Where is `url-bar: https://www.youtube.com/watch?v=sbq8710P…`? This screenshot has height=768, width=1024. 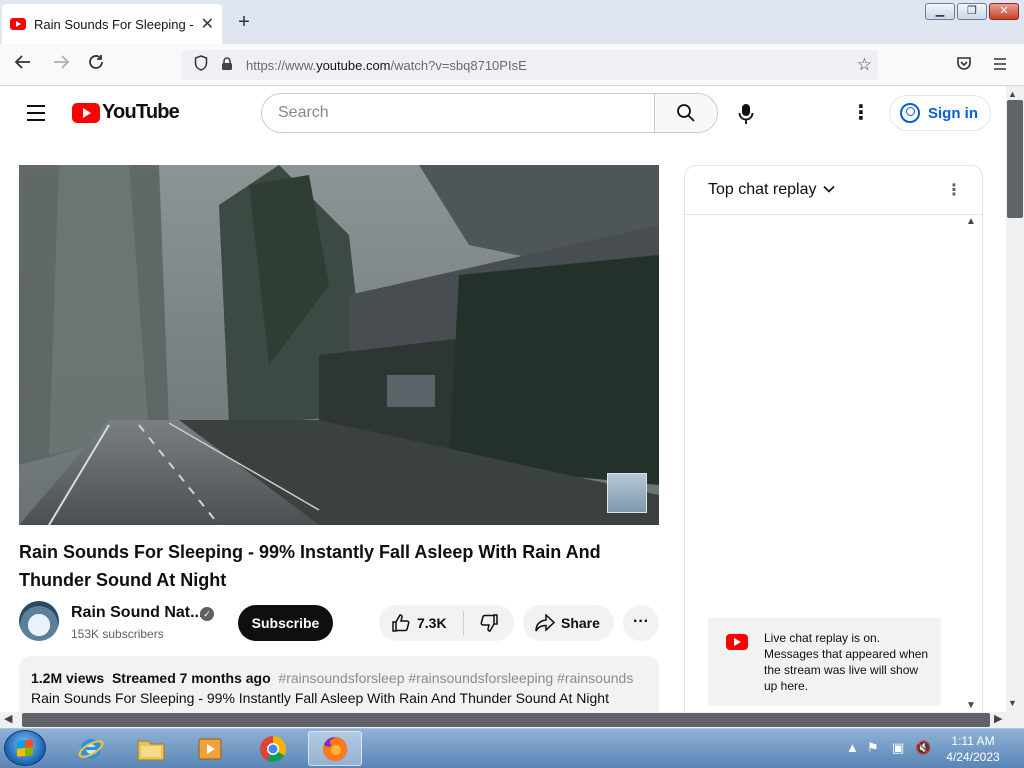
url-bar: https://www.youtube.com/watch?v=sbq8710P… is located at coordinates (530, 65).